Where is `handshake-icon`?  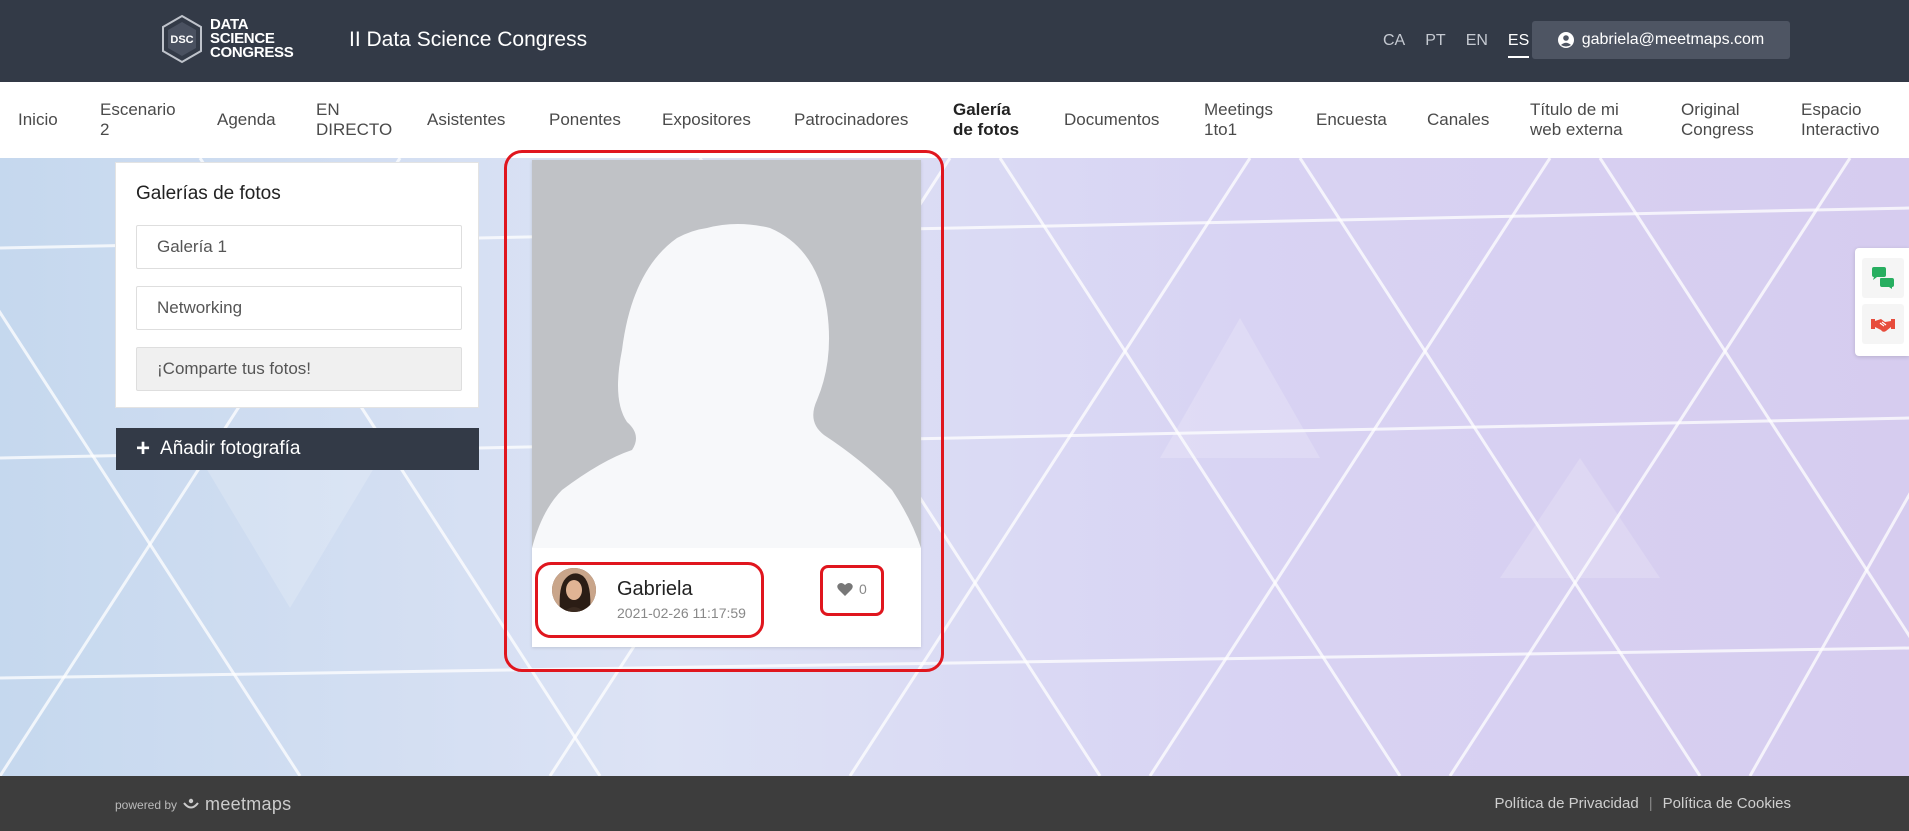
handshake-icon is located at coordinates (1883, 325).